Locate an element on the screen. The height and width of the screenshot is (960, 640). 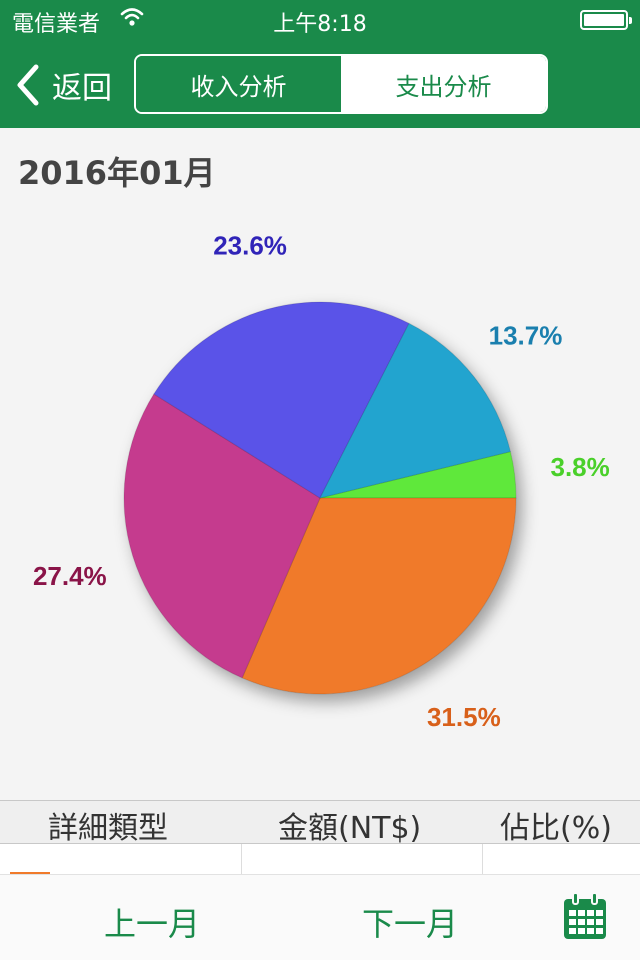
pie-label-3: 23.6% is located at coordinates (250, 246).